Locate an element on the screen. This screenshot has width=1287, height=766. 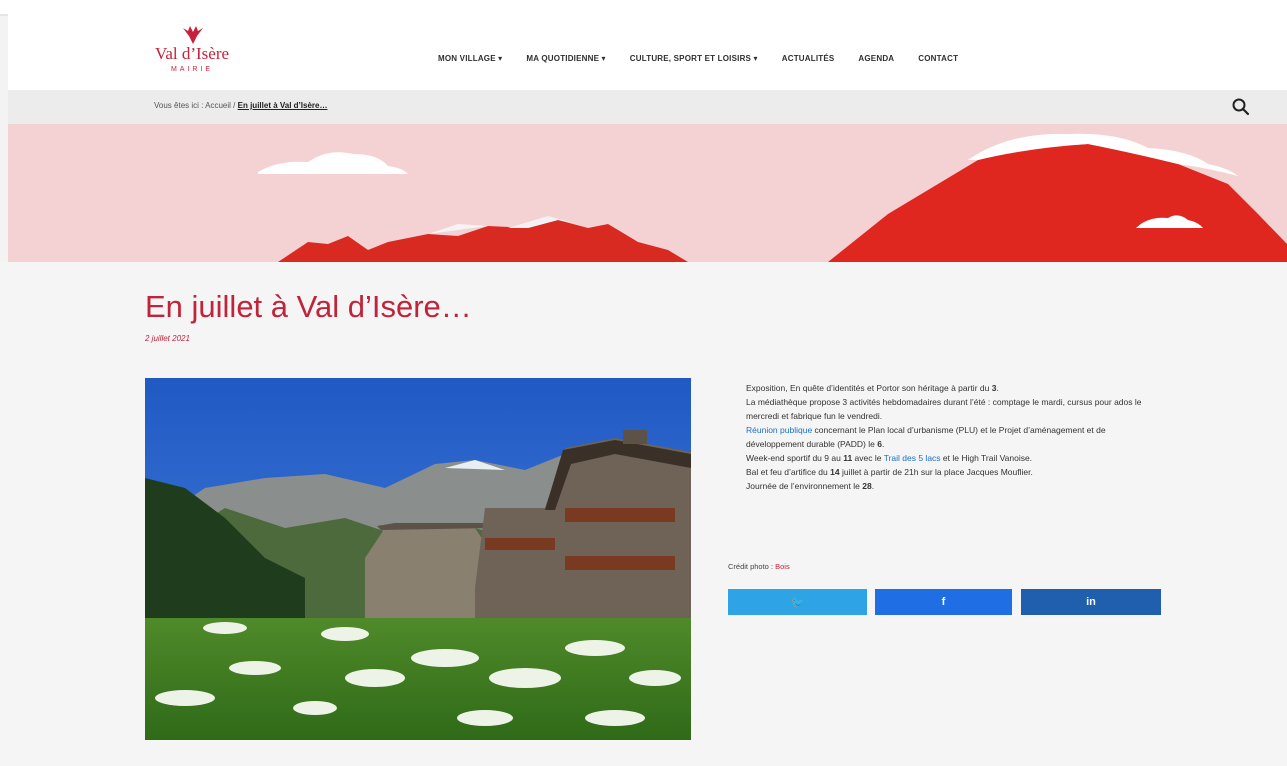
article-link: Trail des 5 lacs is located at coordinates (912, 458).